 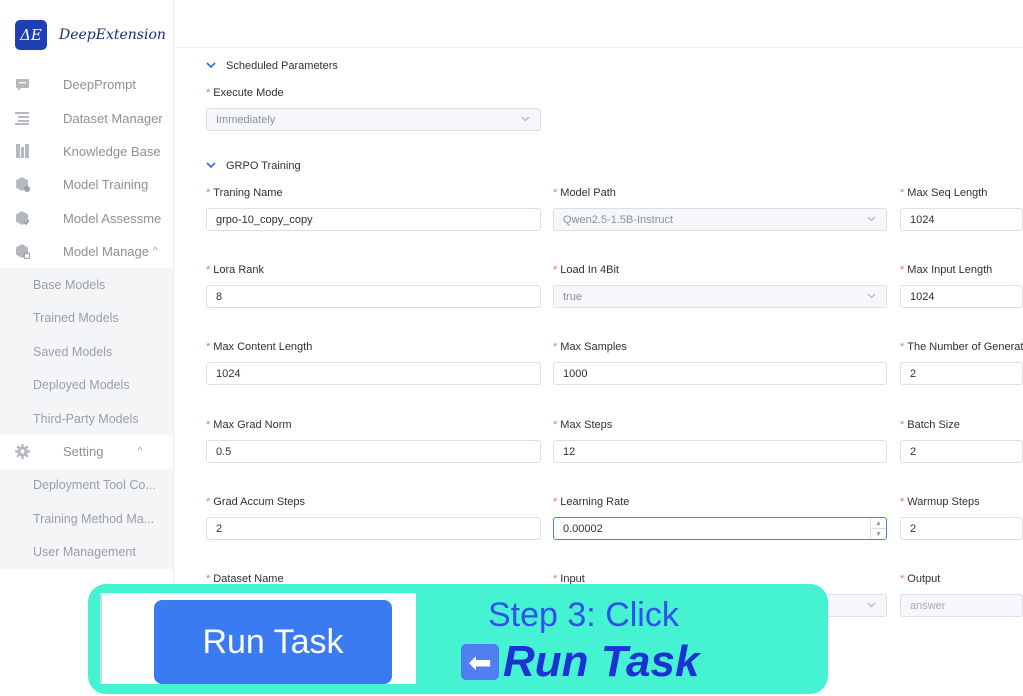 I want to click on sidebar-item-user-management: User Management, so click(x=86, y=551).